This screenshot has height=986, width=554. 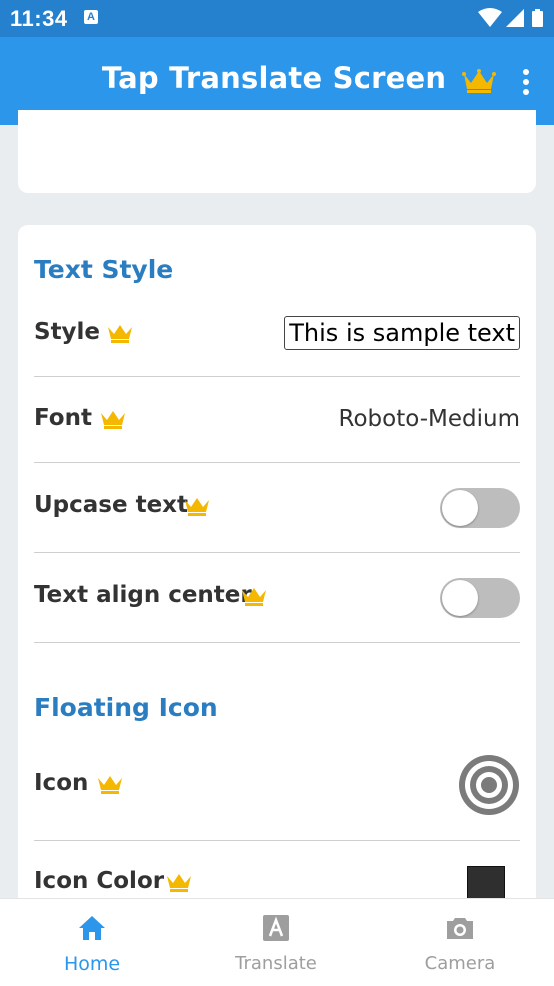 I want to click on upcase-toggle, so click(x=480, y=508).